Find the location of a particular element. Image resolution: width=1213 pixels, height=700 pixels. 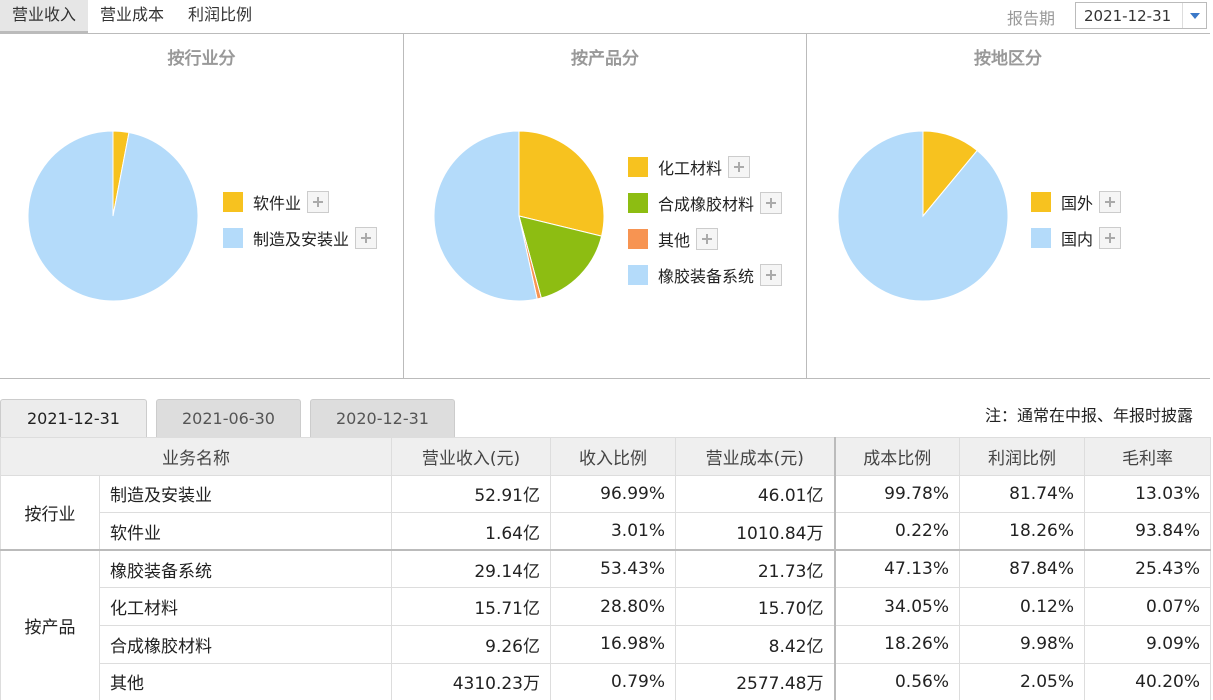

cell-cost: 8.42亿 is located at coordinates (755, 644).